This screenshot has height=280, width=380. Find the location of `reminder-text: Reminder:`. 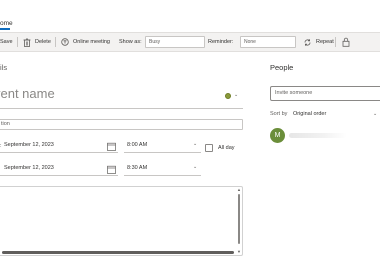

reminder-text: Reminder: is located at coordinates (221, 42).